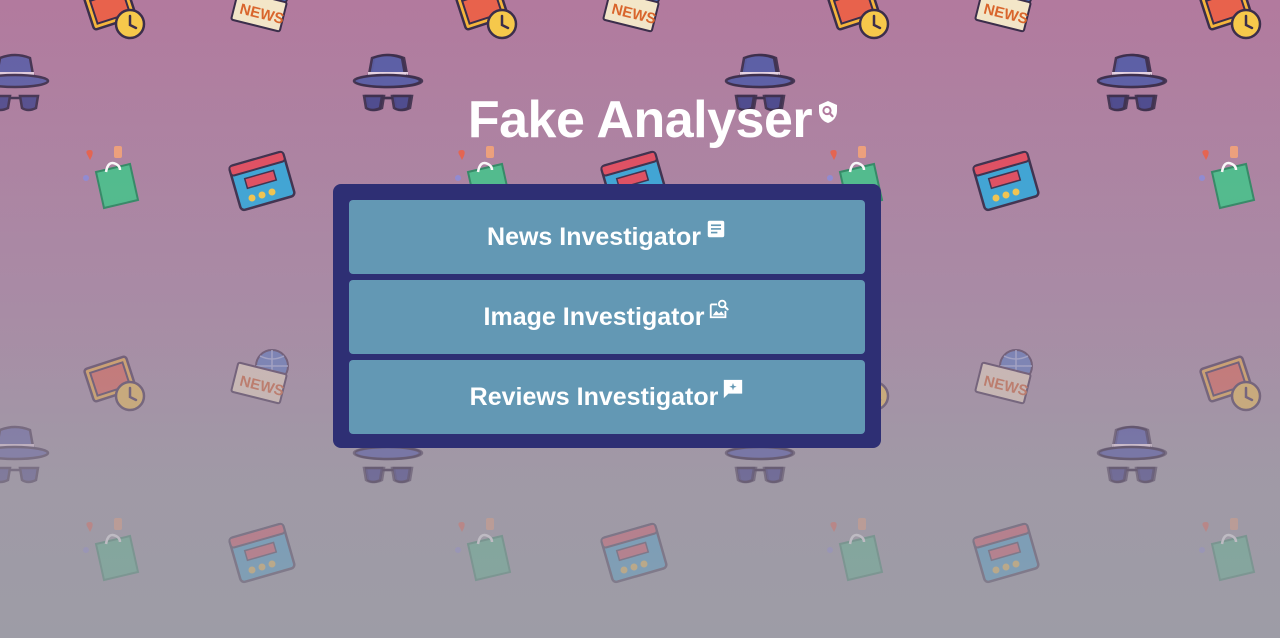  What do you see at coordinates (594, 396) in the screenshot?
I see `reviews-investigator-label: Reviews Investigator` at bounding box center [594, 396].